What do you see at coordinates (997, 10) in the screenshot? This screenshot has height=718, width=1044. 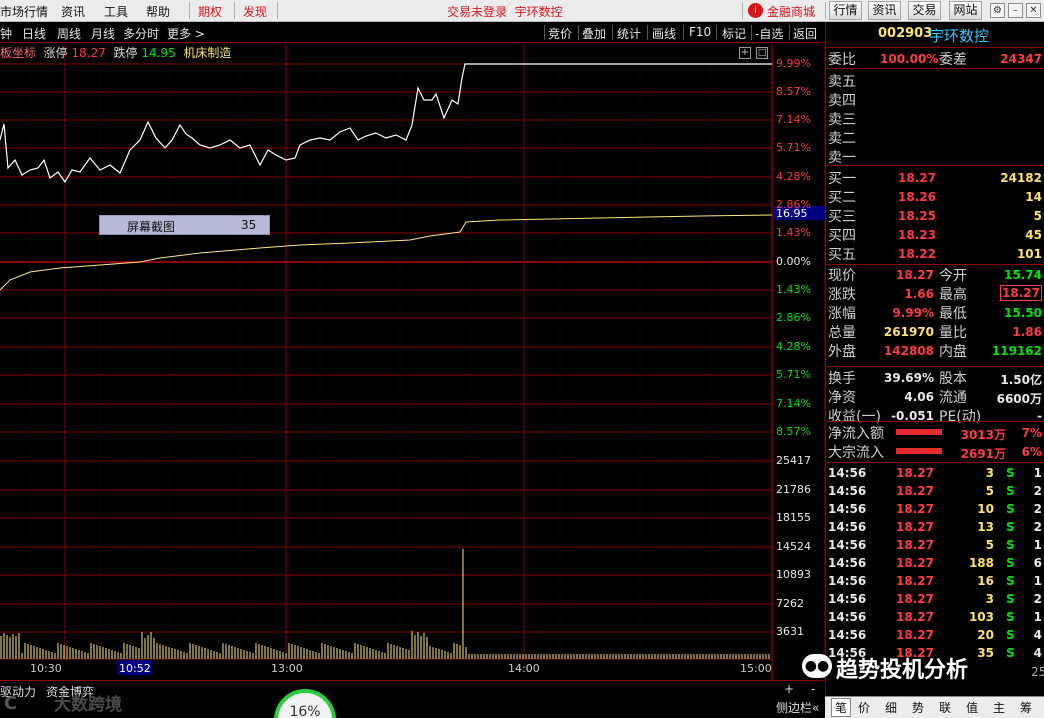 I see `settings-icon: ⚙` at bounding box center [997, 10].